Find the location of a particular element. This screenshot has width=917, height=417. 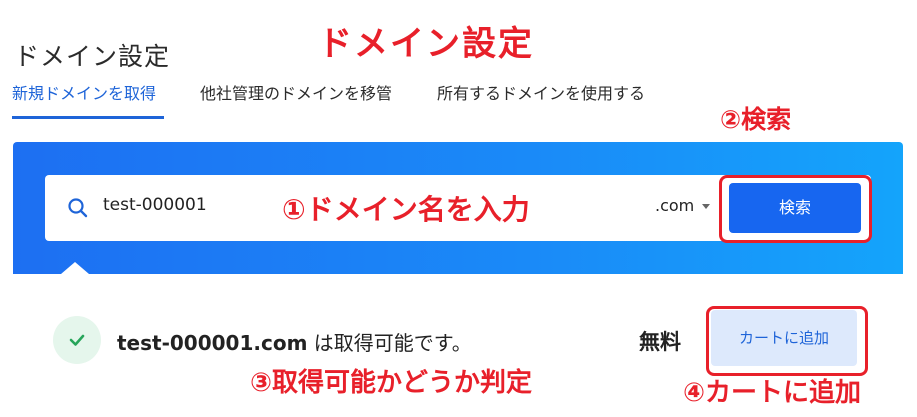

annotation-step-enter-domain: ①ドメイン名を入力 is located at coordinates (406, 209).